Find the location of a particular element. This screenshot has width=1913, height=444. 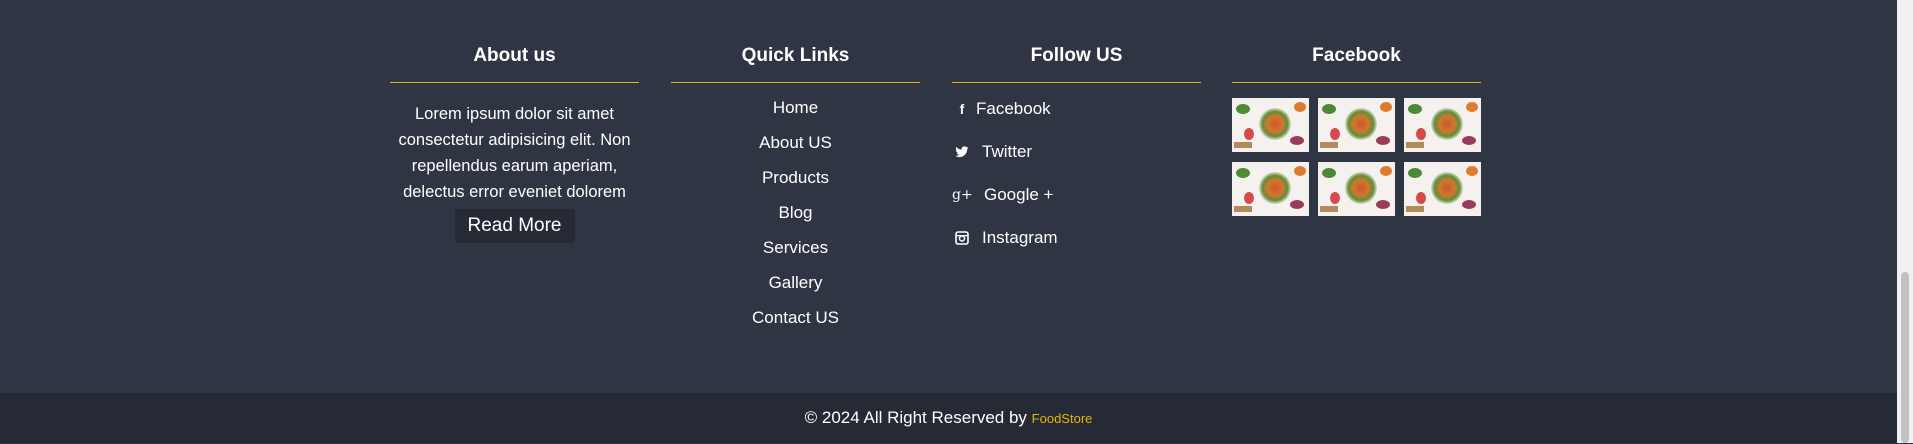

link-blog: Blog is located at coordinates (795, 220).